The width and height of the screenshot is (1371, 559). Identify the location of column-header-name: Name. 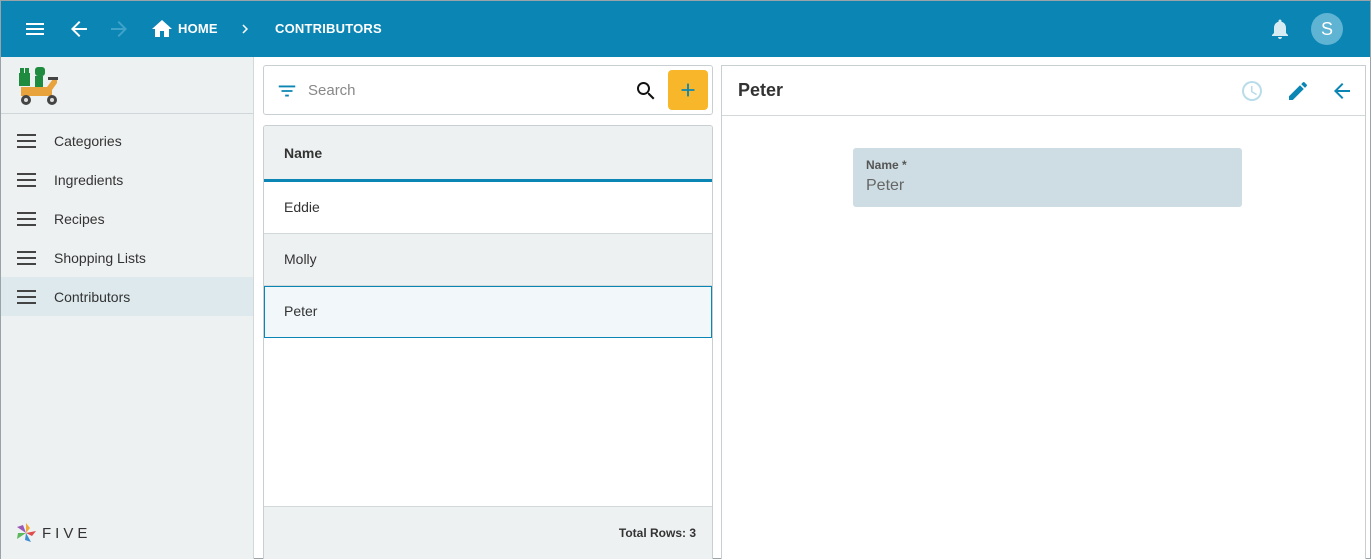
(303, 153).